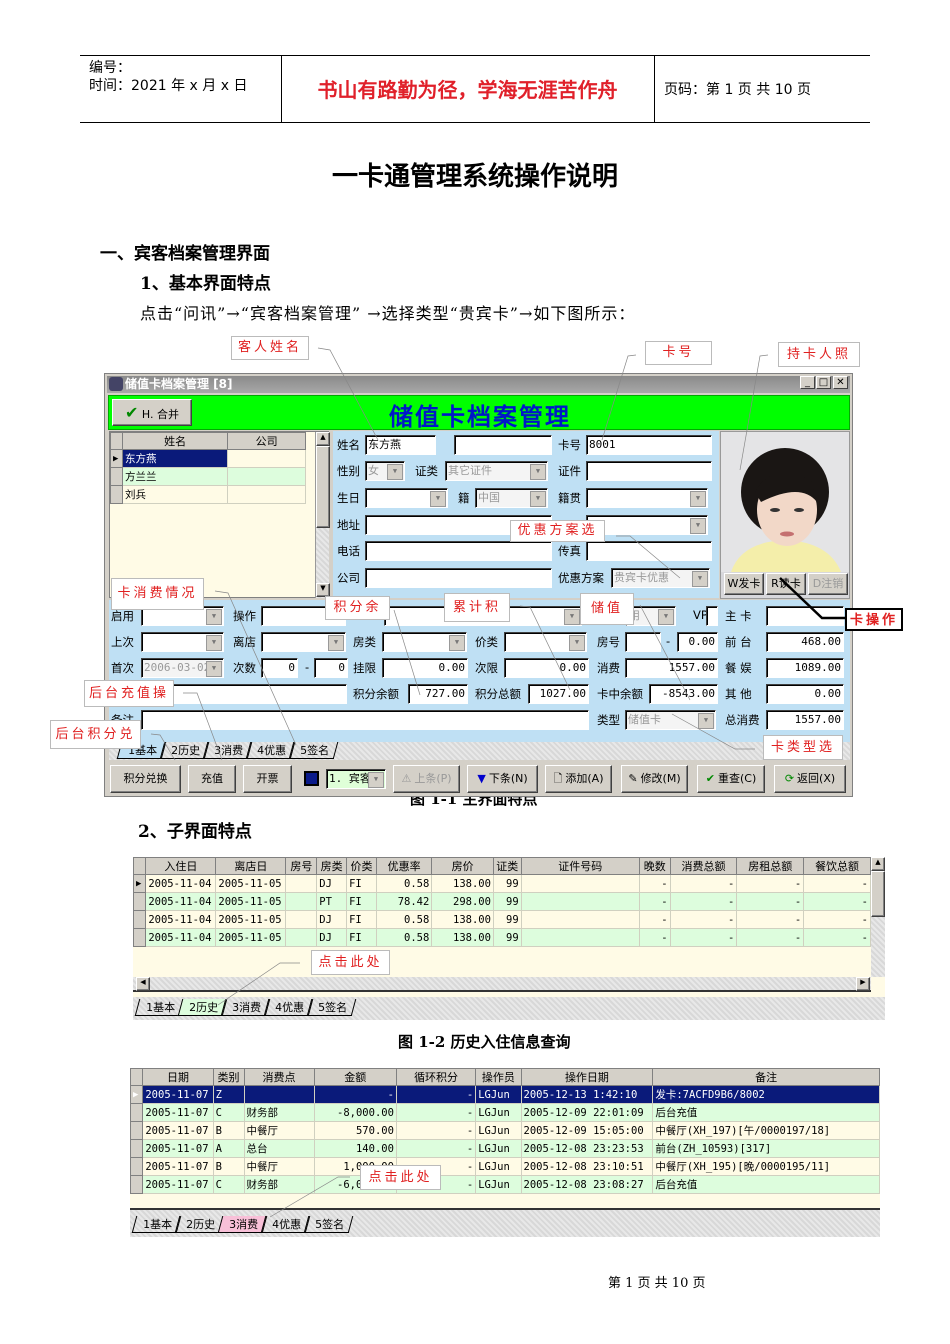  What do you see at coordinates (355, 1077) in the screenshot?
I see `column-header: 金额` at bounding box center [355, 1077].